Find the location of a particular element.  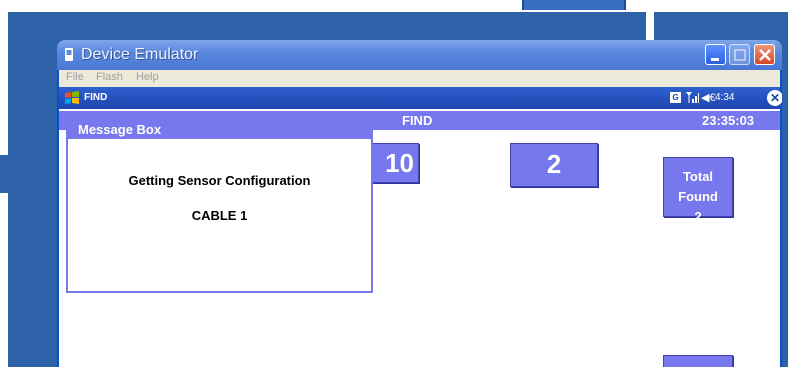

total-found-tile: Total Found 2 is located at coordinates (698, 190).